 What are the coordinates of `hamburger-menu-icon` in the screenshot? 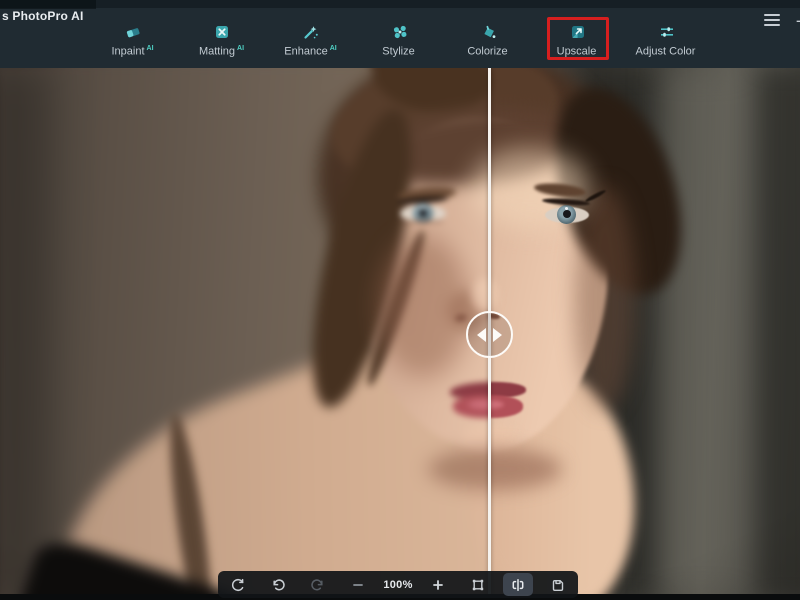 It's located at (772, 20).